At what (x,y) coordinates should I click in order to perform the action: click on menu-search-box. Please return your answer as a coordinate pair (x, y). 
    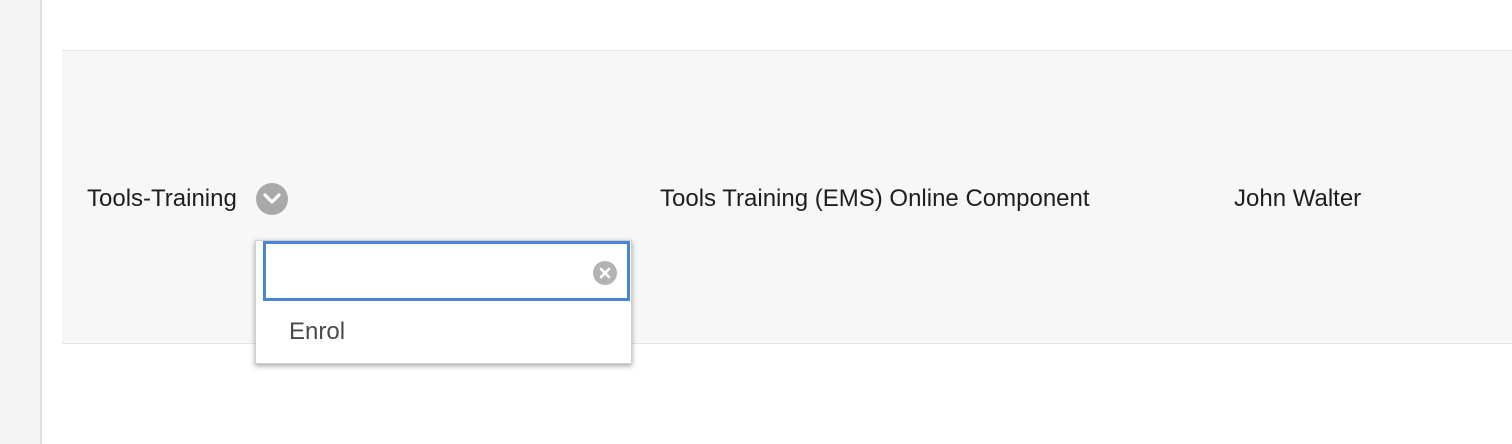
    Looking at the image, I should click on (446, 271).